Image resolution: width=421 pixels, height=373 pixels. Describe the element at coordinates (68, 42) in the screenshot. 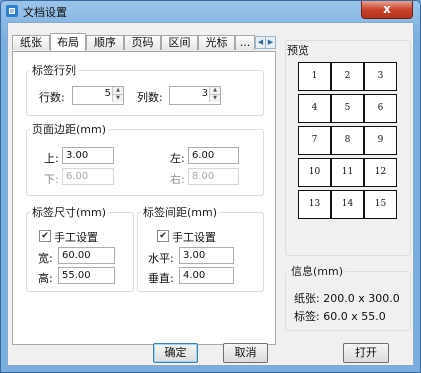

I see `tab-layout: 布局` at that location.